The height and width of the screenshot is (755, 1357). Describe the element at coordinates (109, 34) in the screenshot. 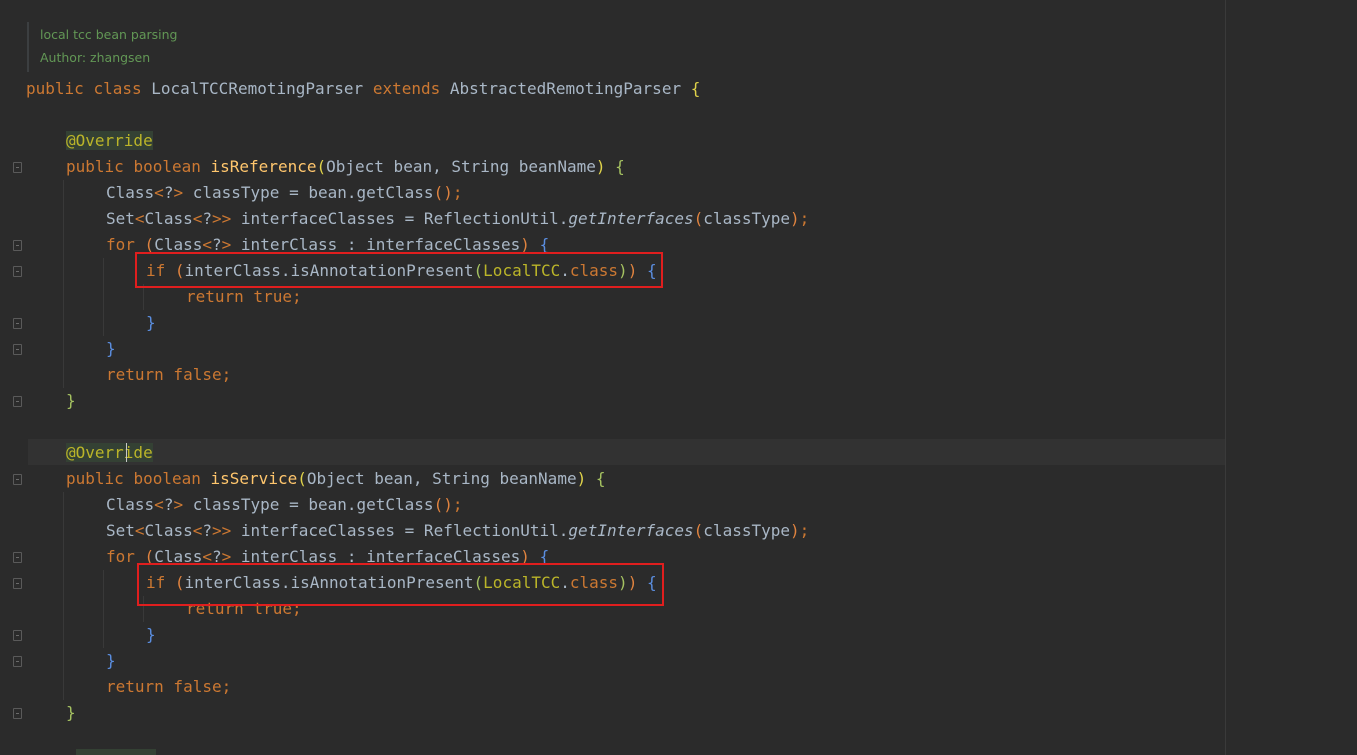

I see `doc-line-description: local tcc bean parsing` at that location.